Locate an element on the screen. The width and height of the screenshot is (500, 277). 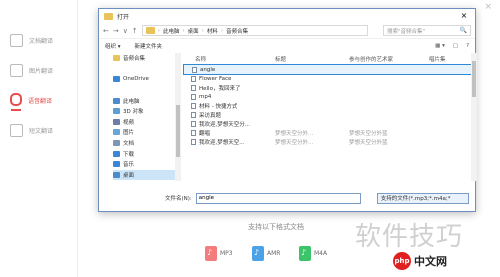
nav-item: 音频合集 is located at coordinates (146, 58).